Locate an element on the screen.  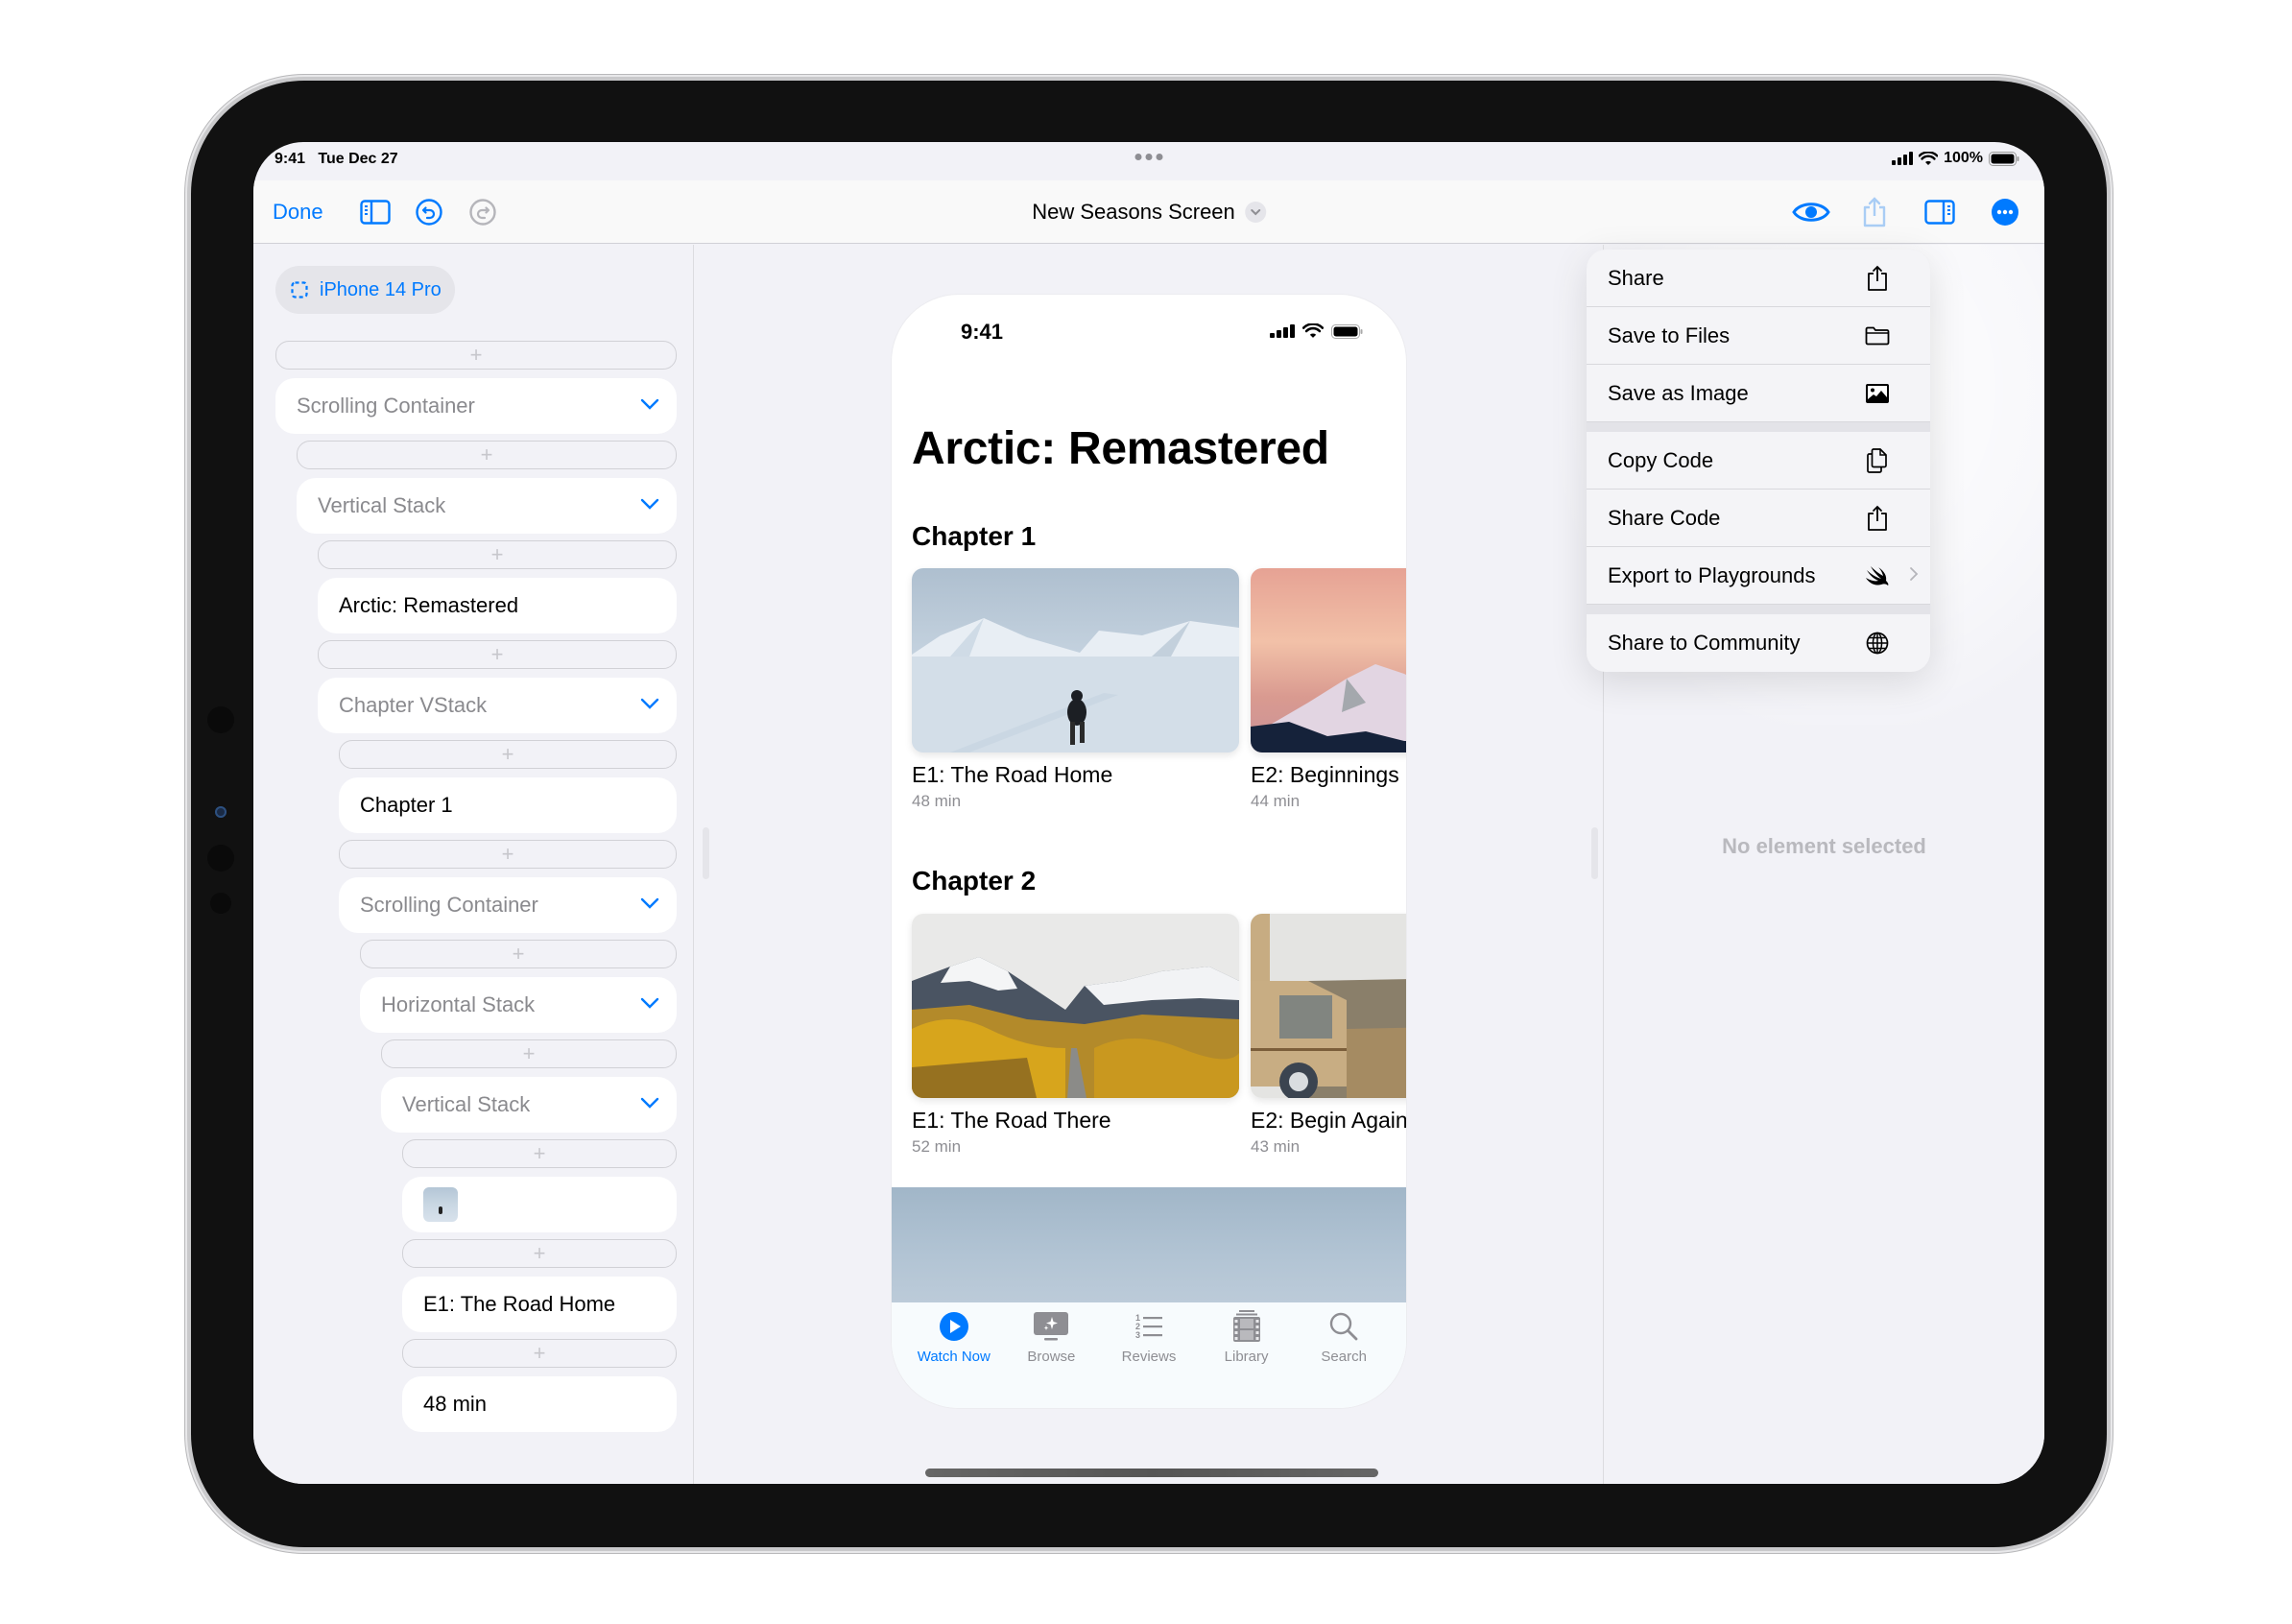
episode-title: E1: The Road Home is located at coordinates (1012, 775).